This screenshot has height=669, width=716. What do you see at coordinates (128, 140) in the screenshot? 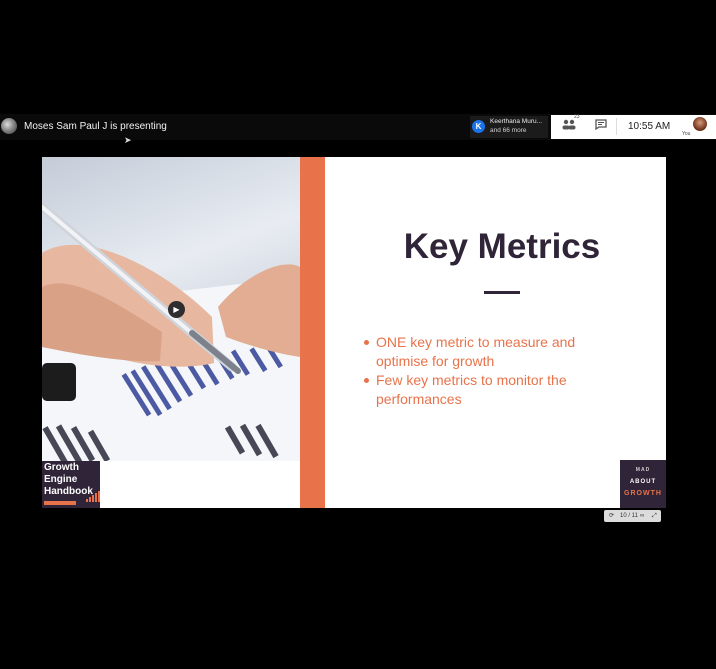
I see `mouse-cursor-icon: ➤` at bounding box center [128, 140].